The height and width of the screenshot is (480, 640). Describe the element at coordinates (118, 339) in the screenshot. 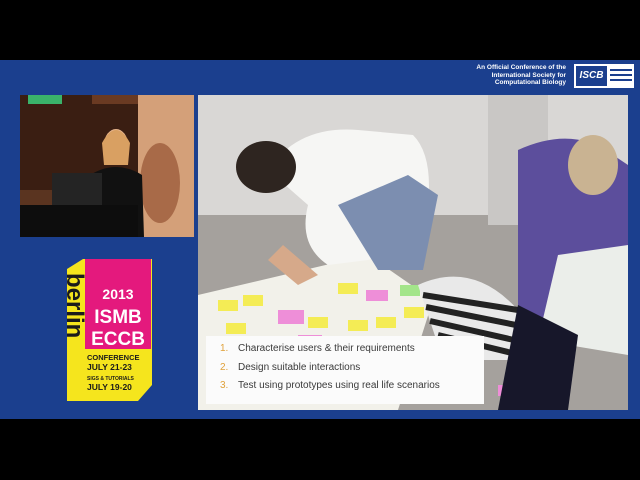

I see `logo-name-line: ECCB` at that location.